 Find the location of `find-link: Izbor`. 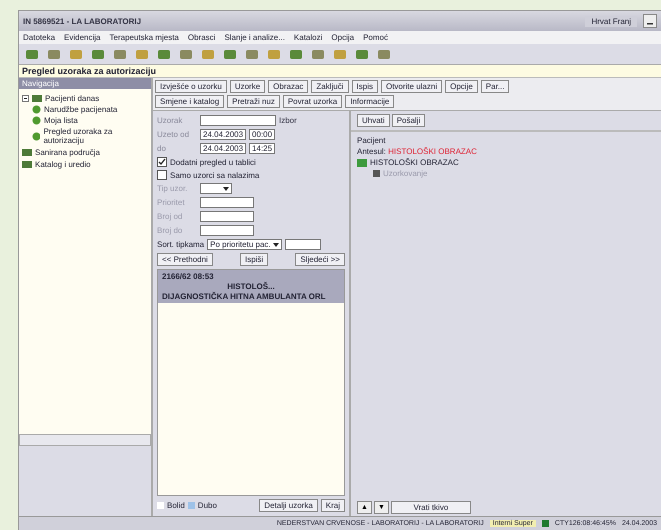

find-link: Izbor is located at coordinates (288, 120).